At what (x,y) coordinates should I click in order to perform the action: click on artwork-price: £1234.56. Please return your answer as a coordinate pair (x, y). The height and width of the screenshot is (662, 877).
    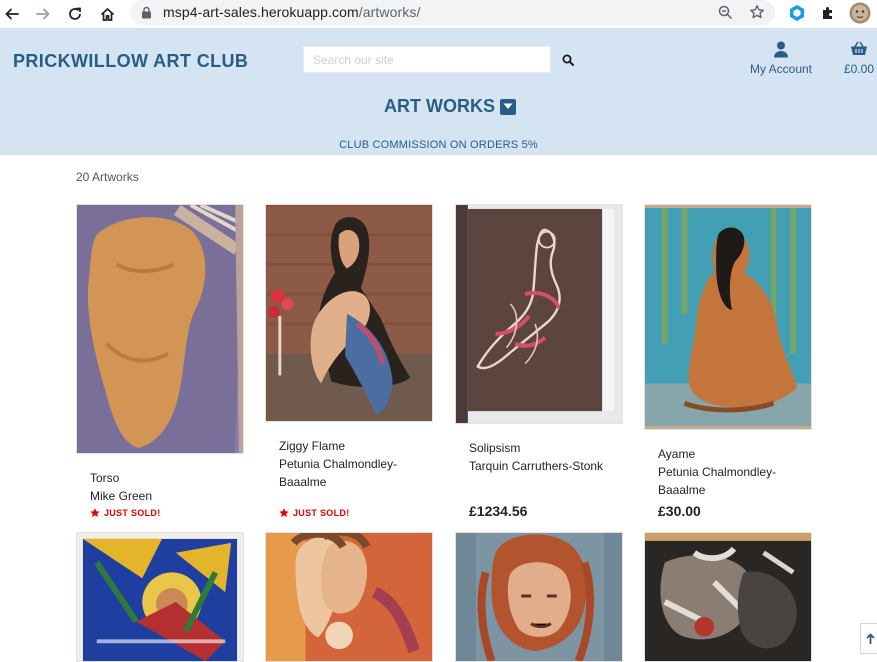
    Looking at the image, I should click on (498, 511).